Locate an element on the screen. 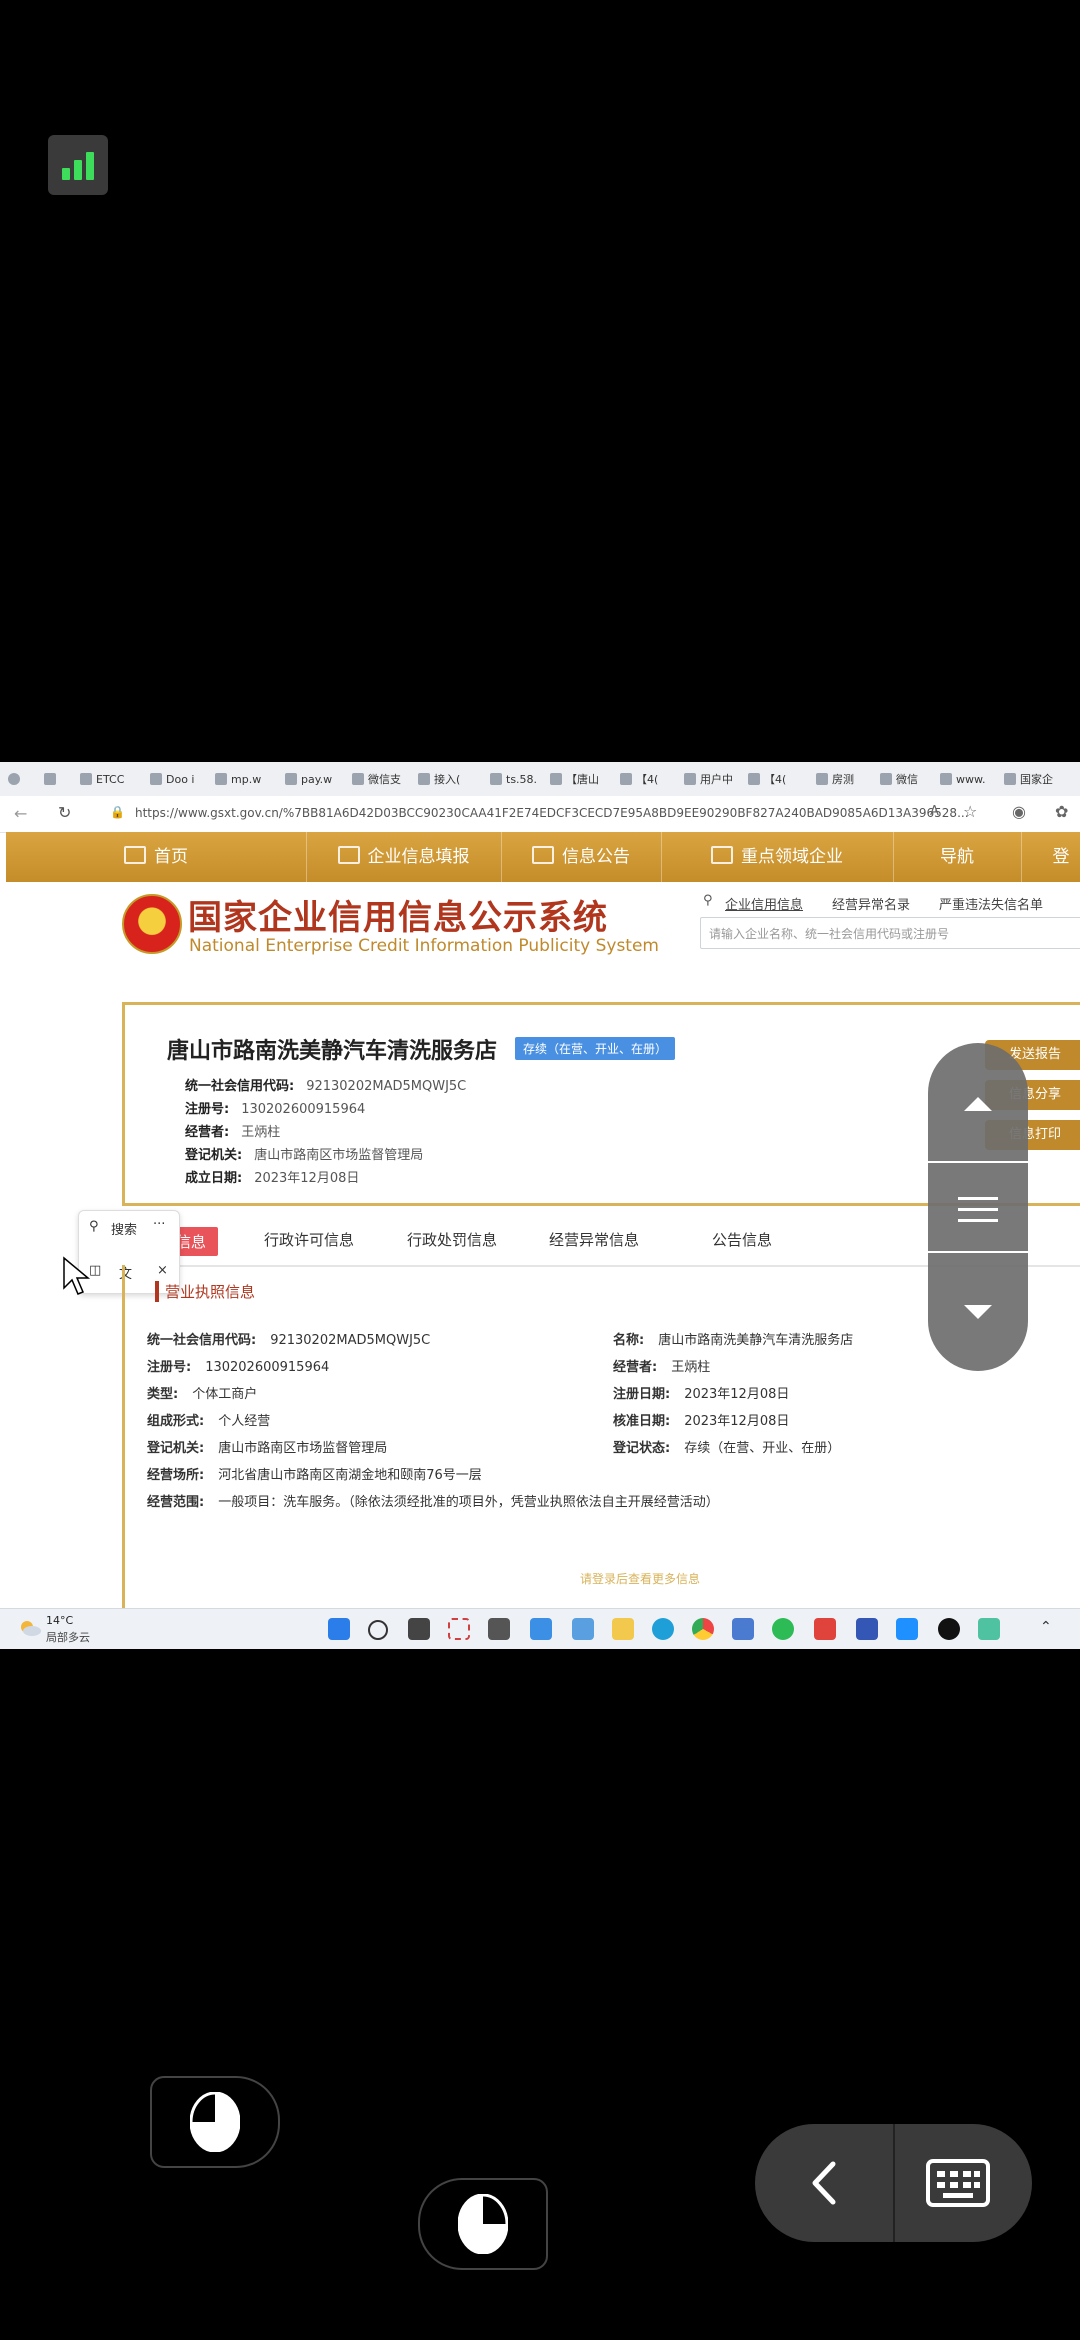  browser-tab: ETCC is located at coordinates (112, 779).